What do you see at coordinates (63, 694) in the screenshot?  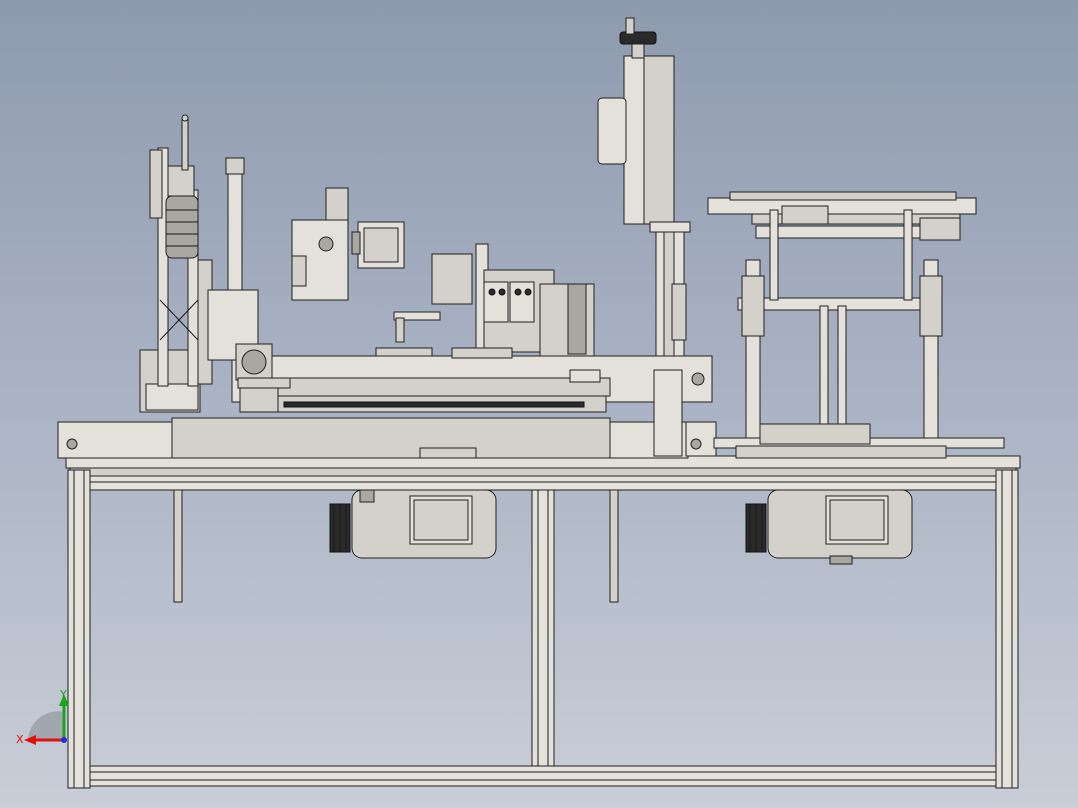 I see `triad-y-label: Y` at bounding box center [63, 694].